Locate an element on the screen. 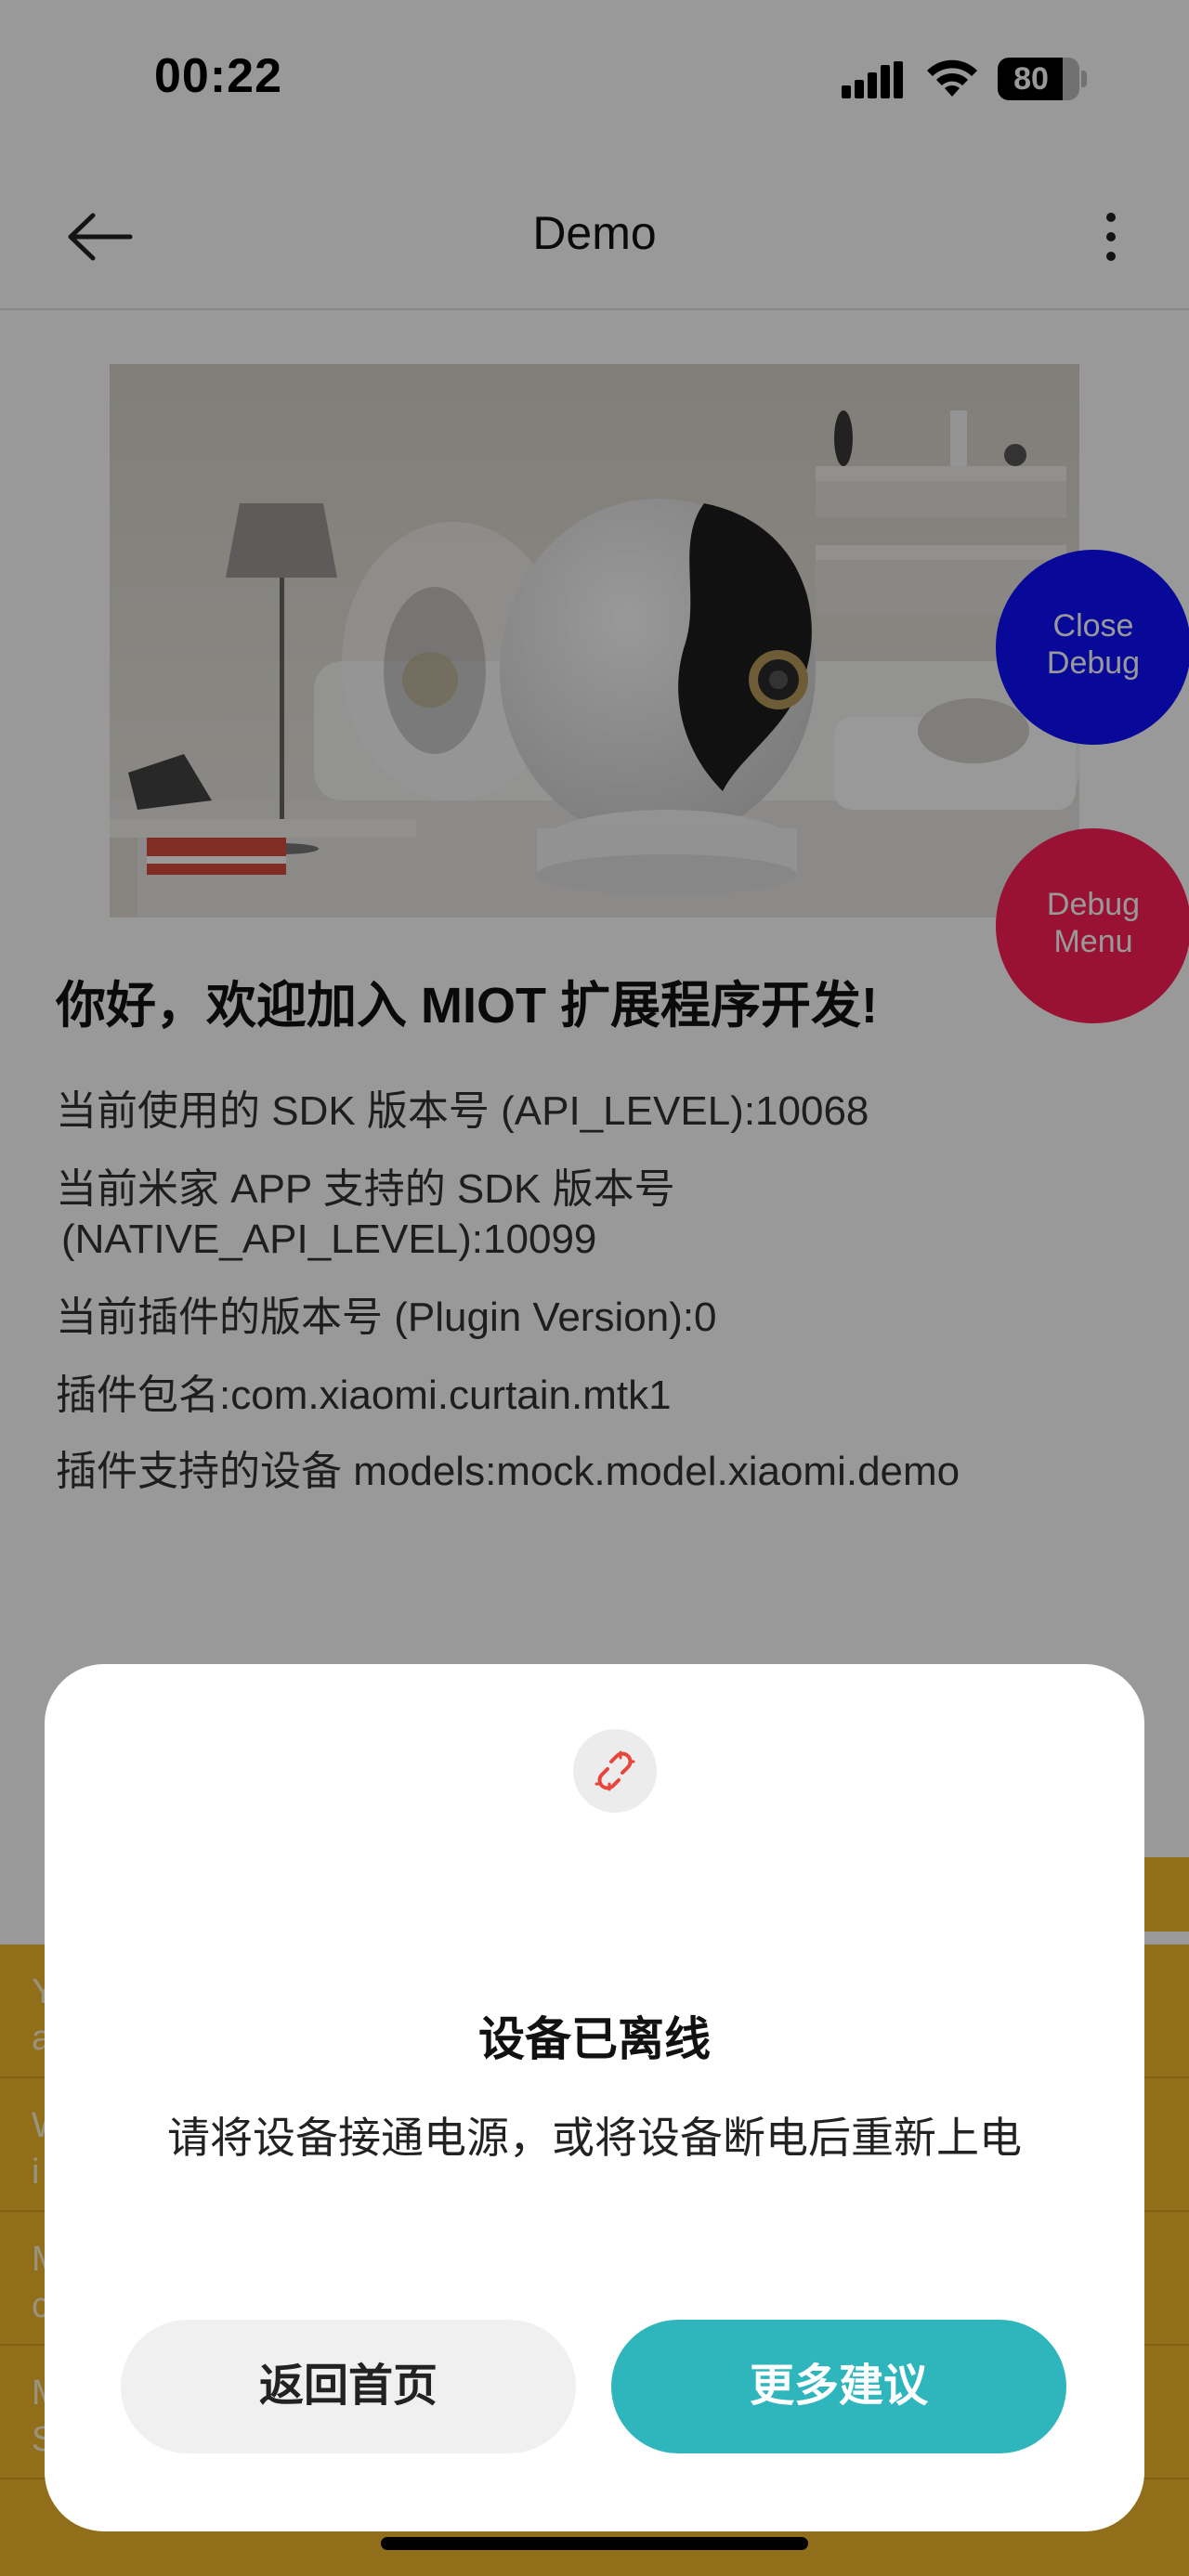  back-home-button: 返回首页 is located at coordinates (348, 2386).